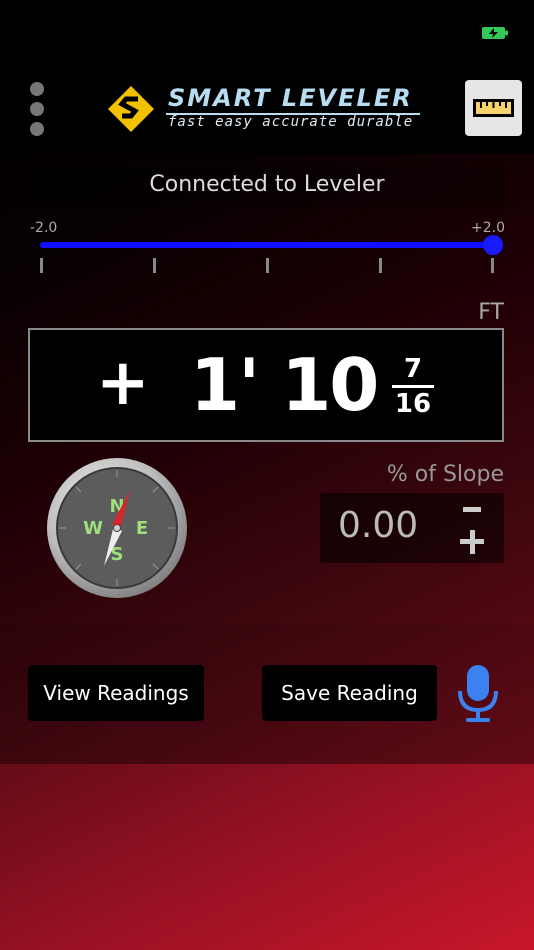  I want to click on save-reading-button: Save Reading, so click(349, 693).